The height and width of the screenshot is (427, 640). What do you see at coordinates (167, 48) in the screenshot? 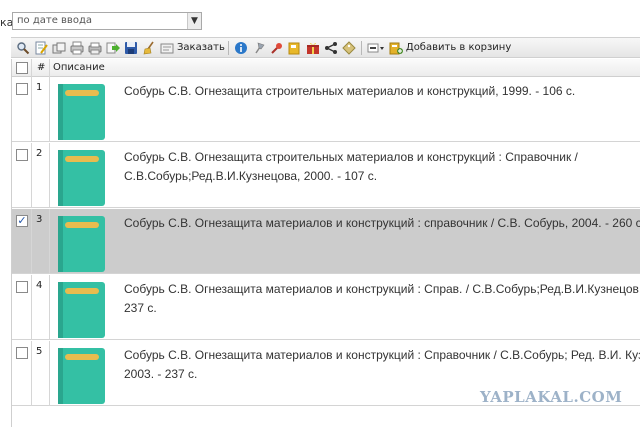
I see `order-icon` at bounding box center [167, 48].